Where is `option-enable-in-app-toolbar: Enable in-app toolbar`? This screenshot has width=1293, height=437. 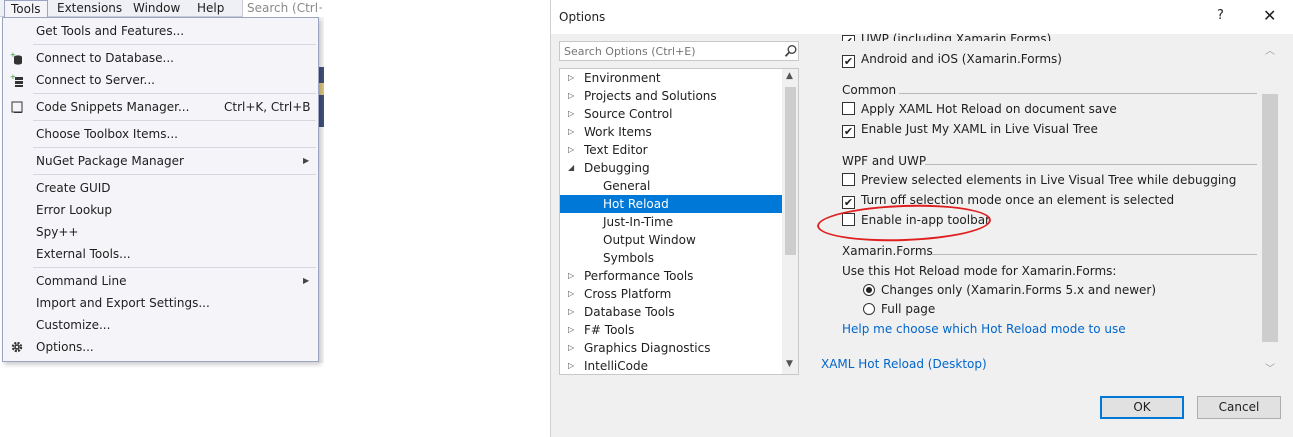 option-enable-in-app-toolbar: Enable in-app toolbar is located at coordinates (916, 221).